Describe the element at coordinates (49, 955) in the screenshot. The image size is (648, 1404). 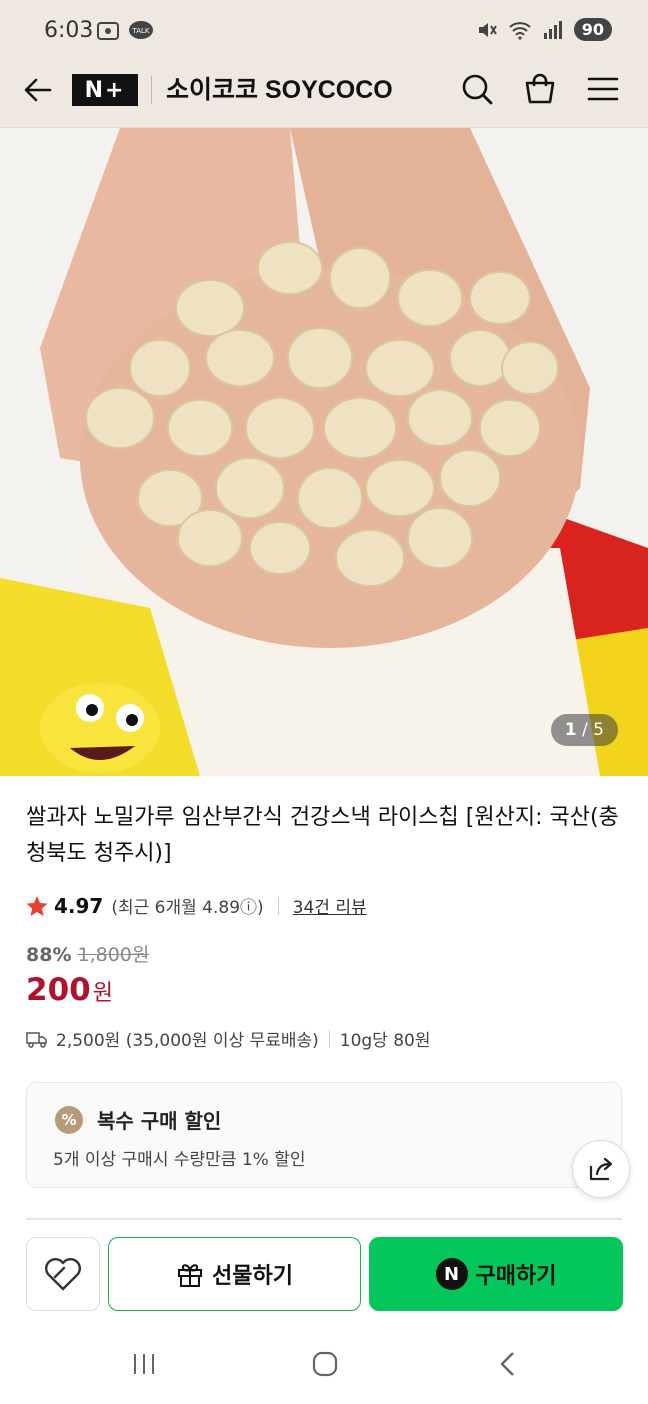
I see `discount-rate: 88%` at that location.